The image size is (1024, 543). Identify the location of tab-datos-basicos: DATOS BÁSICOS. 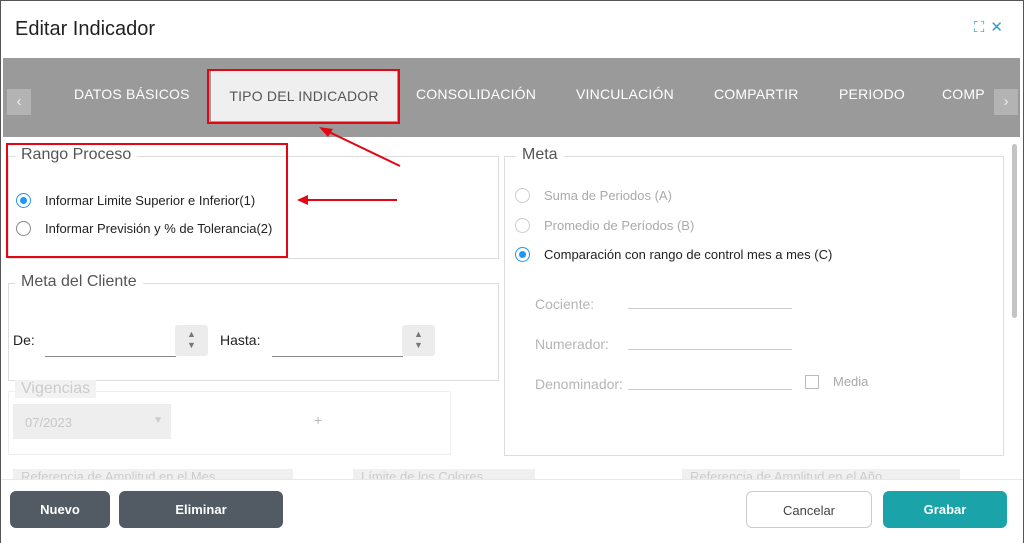
(132, 94).